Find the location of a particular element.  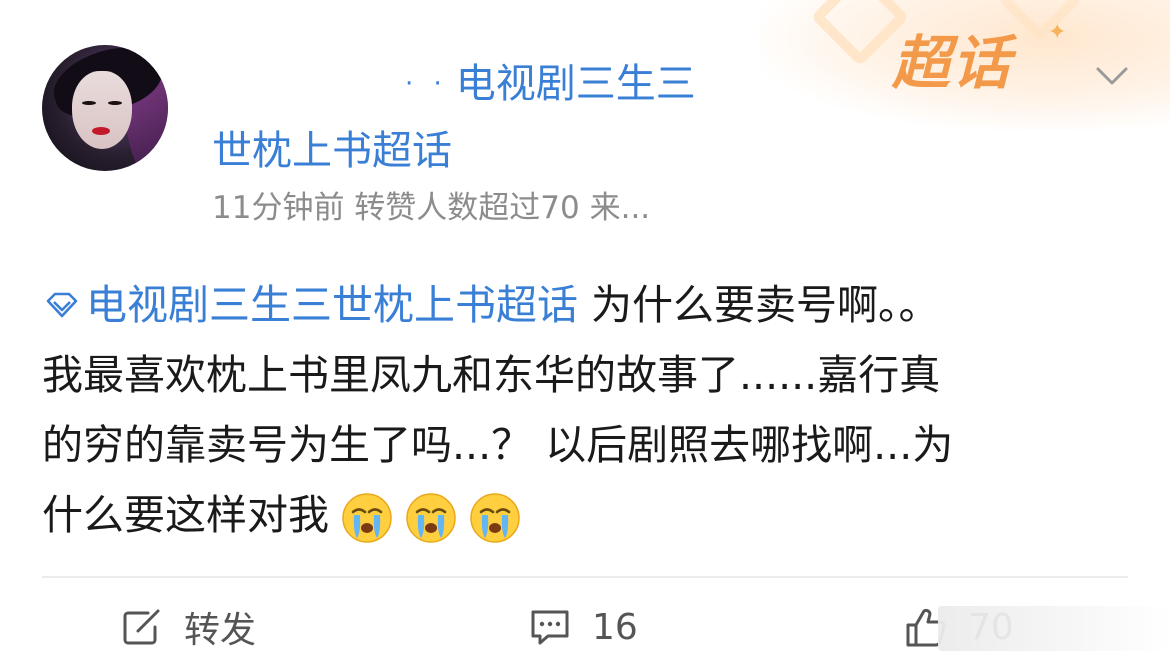

content-text: 的穷的靠卖号为生了吗...？ 以后剧照去哪找啊...为 is located at coordinates (498, 445).